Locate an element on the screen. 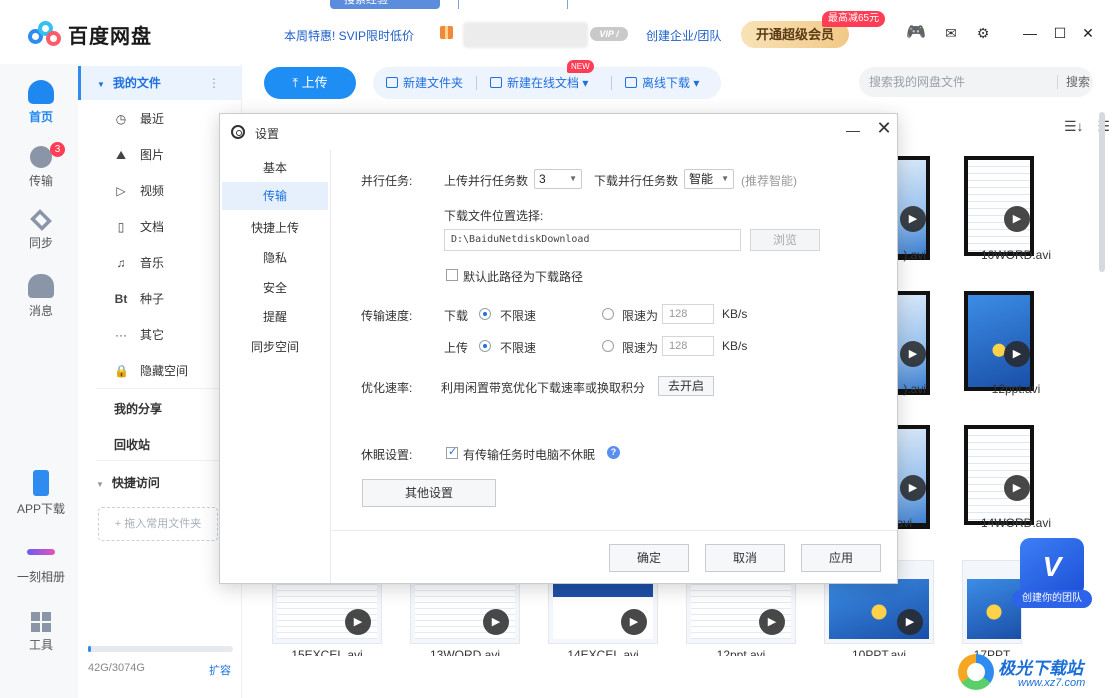 Image resolution: width=1118 pixels, height=698 pixels. promo-link: 本周特惠! SVIP限时低价 is located at coordinates (349, 35).